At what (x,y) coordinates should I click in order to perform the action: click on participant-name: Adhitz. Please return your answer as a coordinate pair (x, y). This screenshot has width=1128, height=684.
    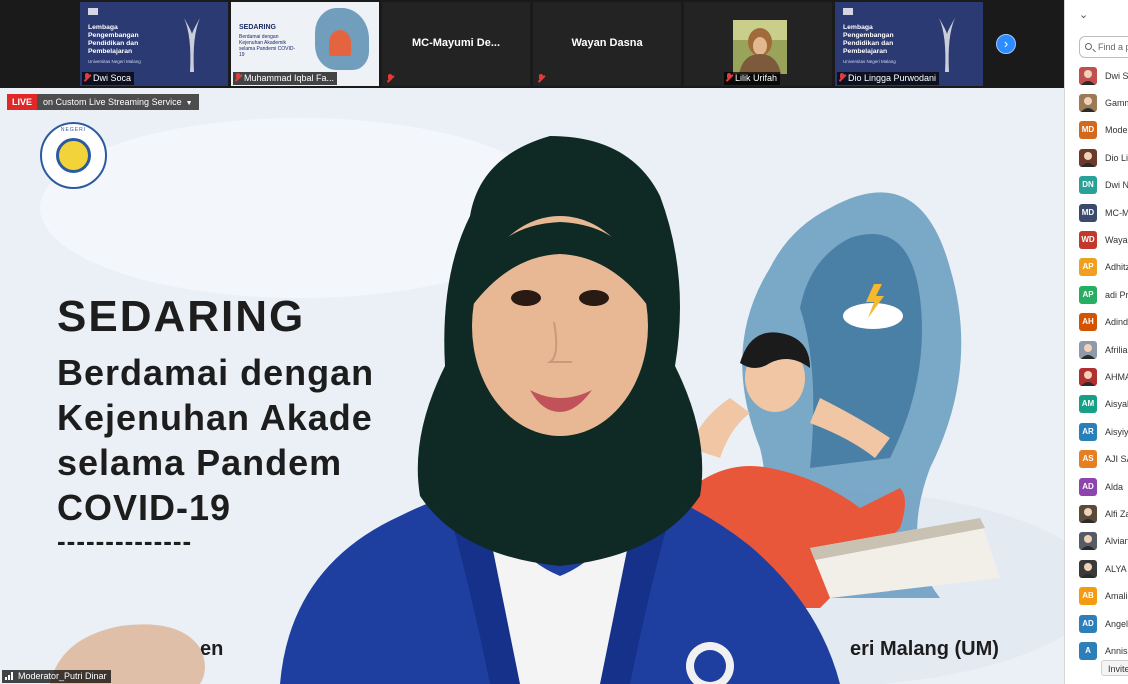
    Looking at the image, I should click on (1116, 267).